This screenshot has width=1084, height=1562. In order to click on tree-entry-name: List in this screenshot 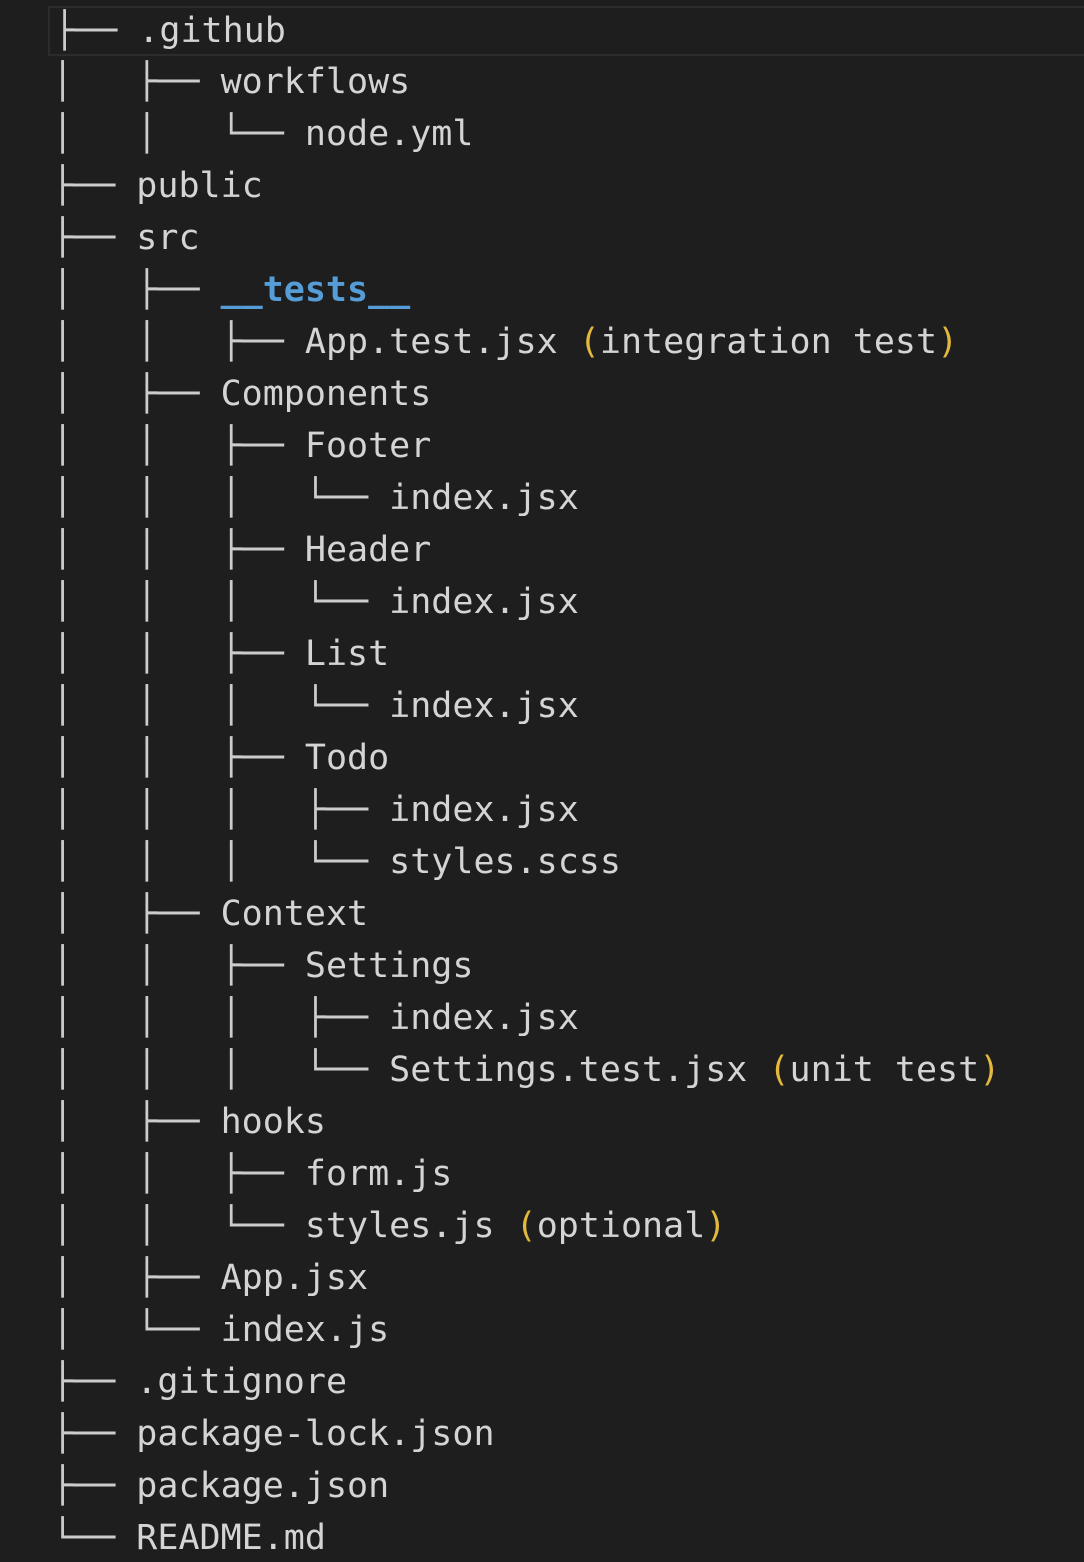, I will do `click(347, 654)`.